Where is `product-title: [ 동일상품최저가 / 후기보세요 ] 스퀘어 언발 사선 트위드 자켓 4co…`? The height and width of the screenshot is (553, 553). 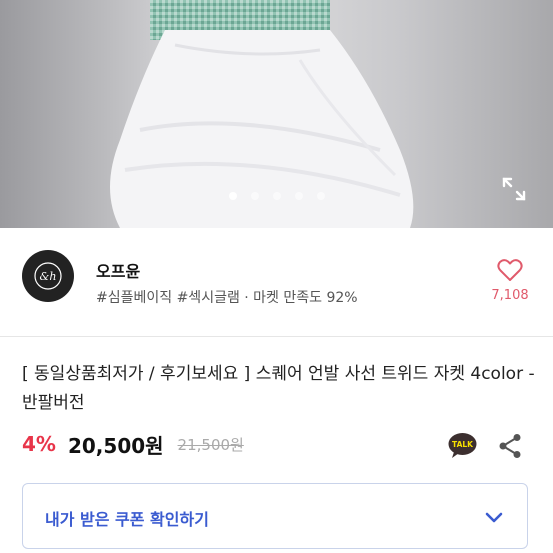 product-title: [ 동일상품최저가 / 후기보세요 ] 스퀘어 언발 사선 트위드 자켓 4co… is located at coordinates (278, 388).